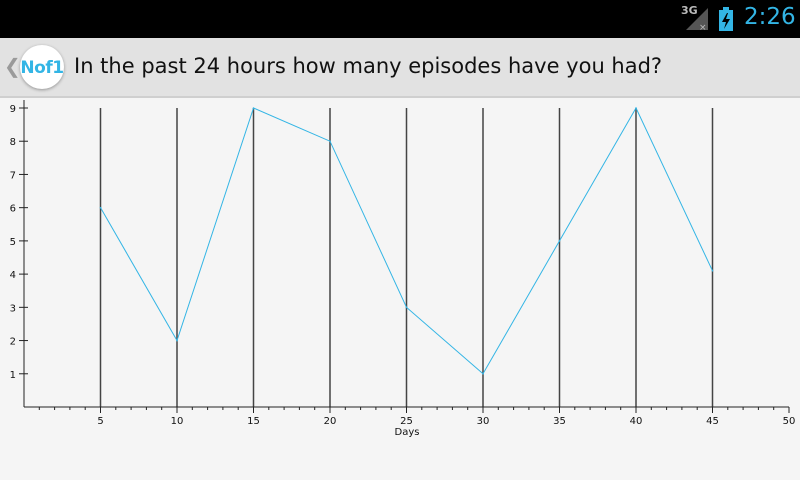  I want to click on x-axis-title: Days, so click(407, 432).